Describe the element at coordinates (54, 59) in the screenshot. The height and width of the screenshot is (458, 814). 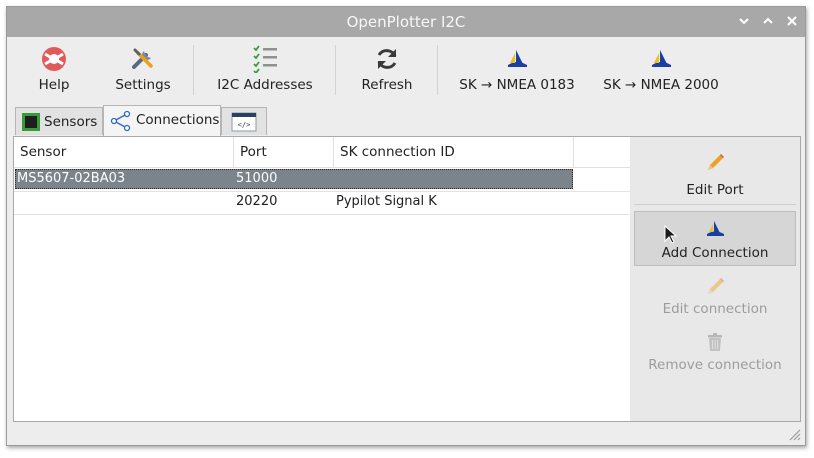
I see `help-icon` at that location.